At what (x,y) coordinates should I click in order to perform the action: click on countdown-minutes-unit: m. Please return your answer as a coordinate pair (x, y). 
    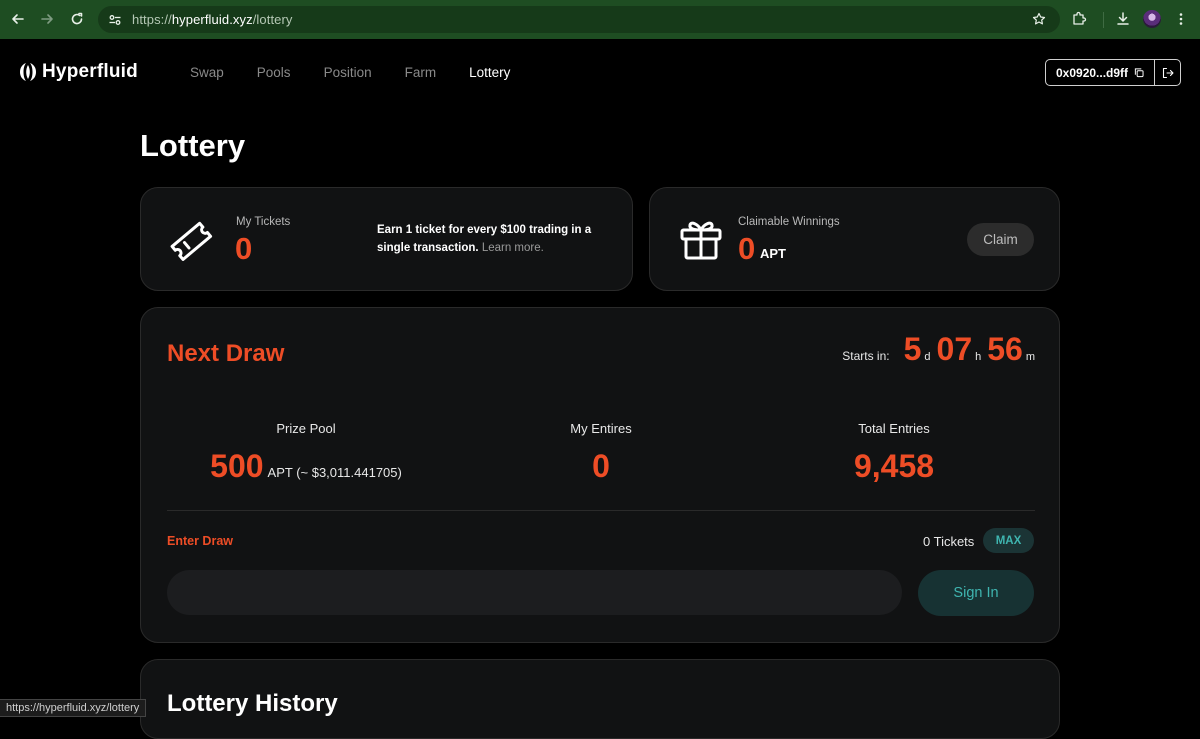
    Looking at the image, I should click on (1030, 357).